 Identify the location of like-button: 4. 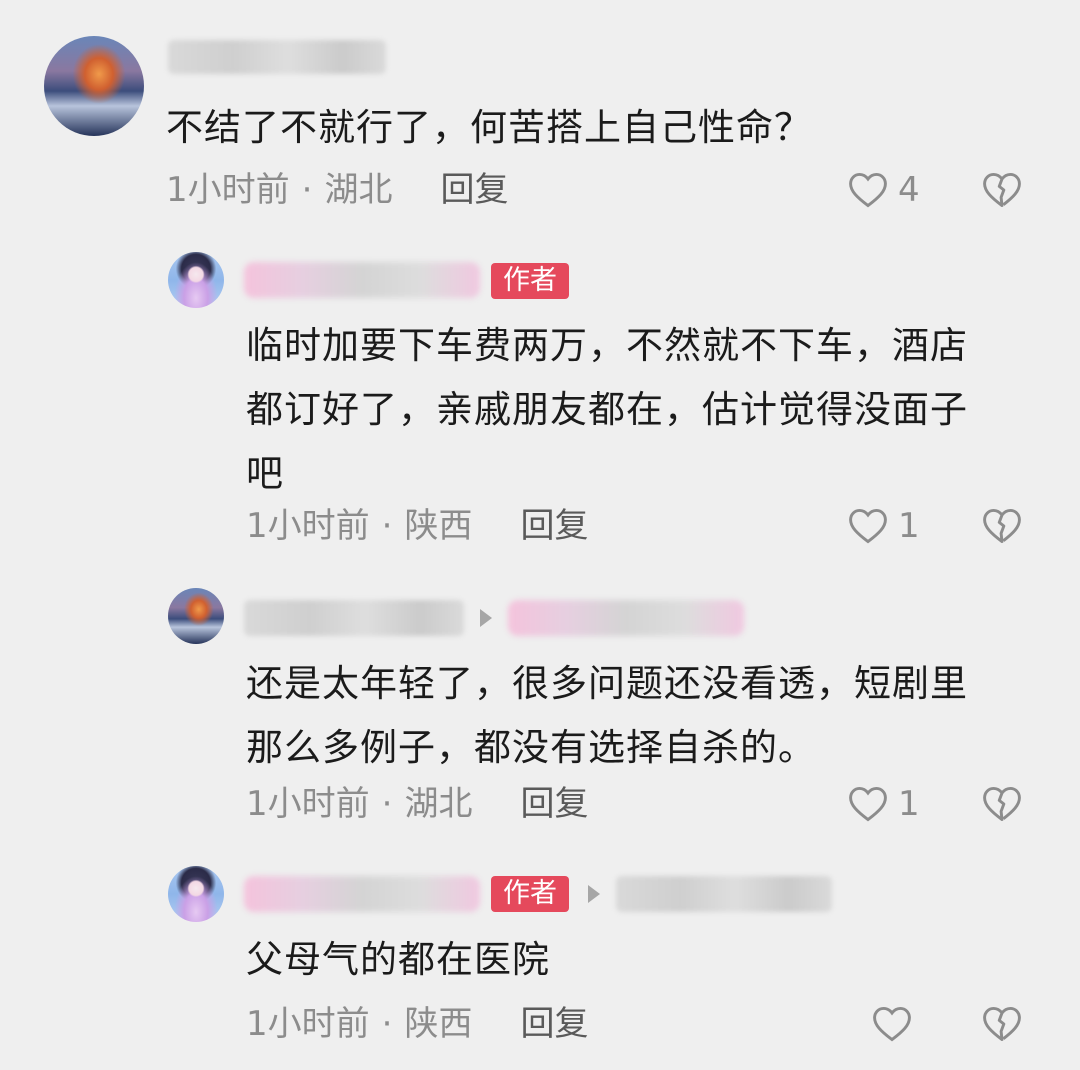
(883, 190).